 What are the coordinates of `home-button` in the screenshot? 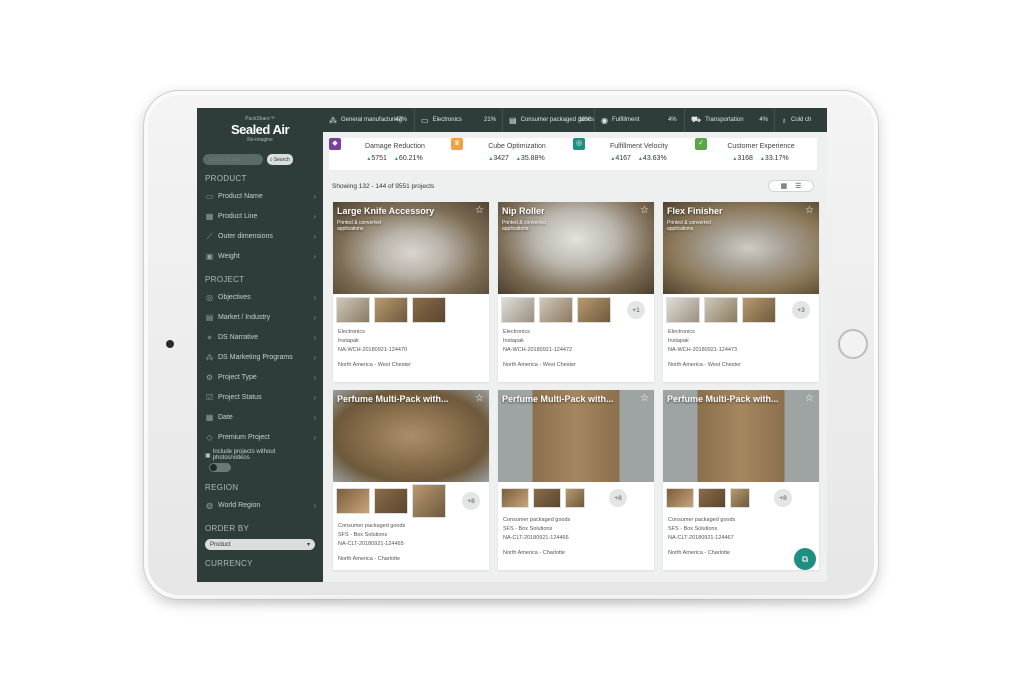 It's located at (853, 344).